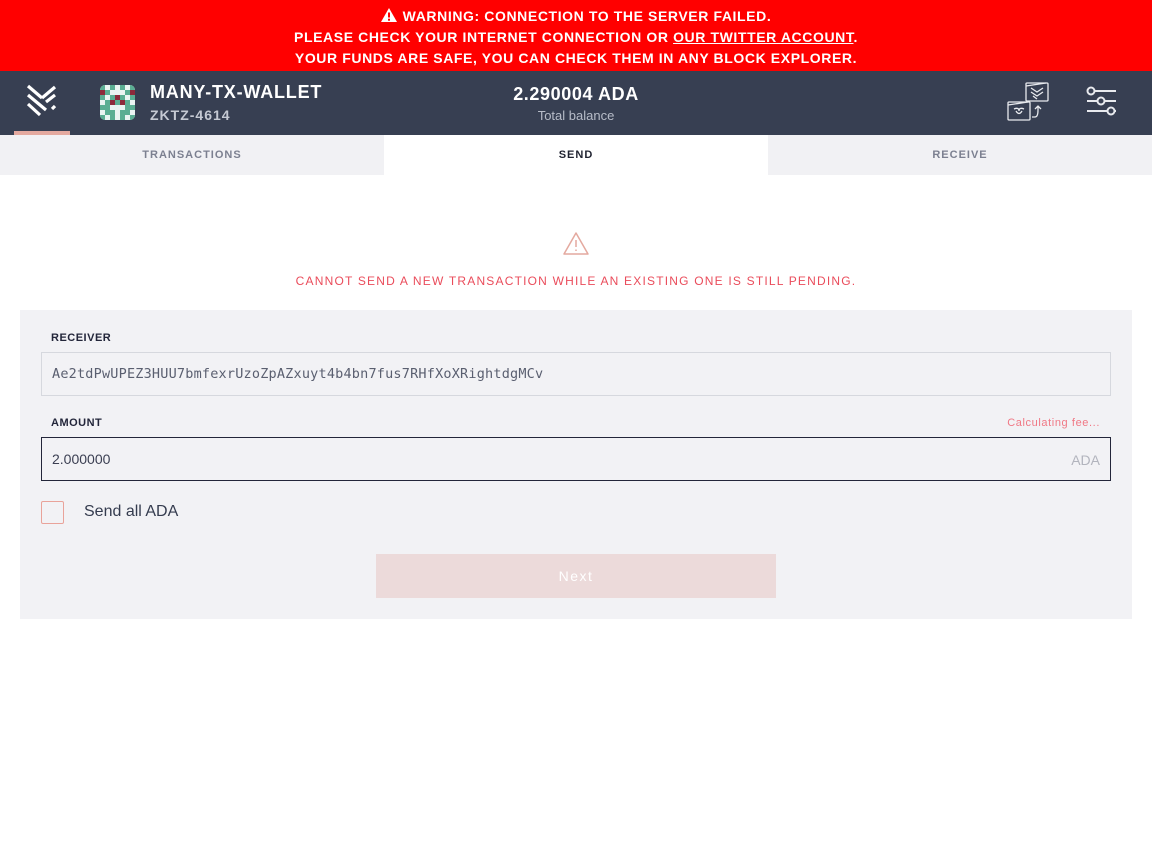 The height and width of the screenshot is (847, 1152). Describe the element at coordinates (576, 576) in the screenshot. I see `next-button: Next` at that location.